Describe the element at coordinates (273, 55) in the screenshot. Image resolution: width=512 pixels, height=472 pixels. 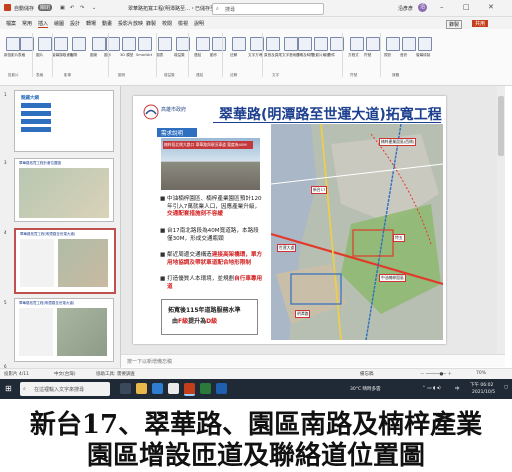
I see `ribbon-button-label: 頁首及頁尾` at that location.